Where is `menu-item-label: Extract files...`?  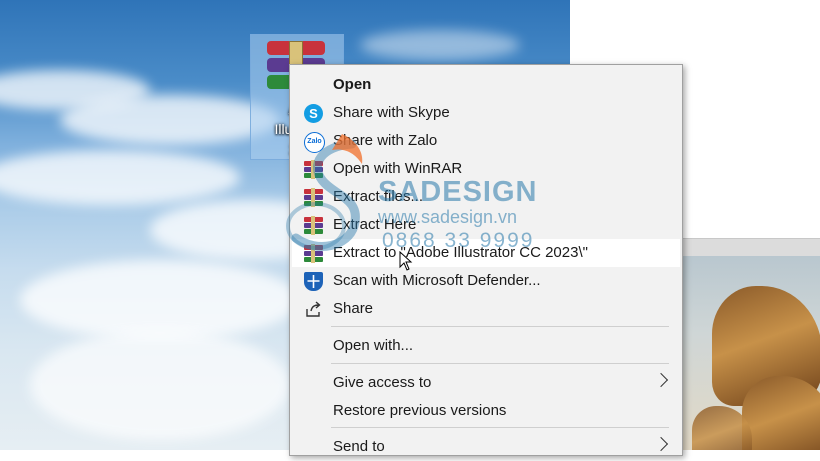 menu-item-label: Extract files... is located at coordinates (378, 196).